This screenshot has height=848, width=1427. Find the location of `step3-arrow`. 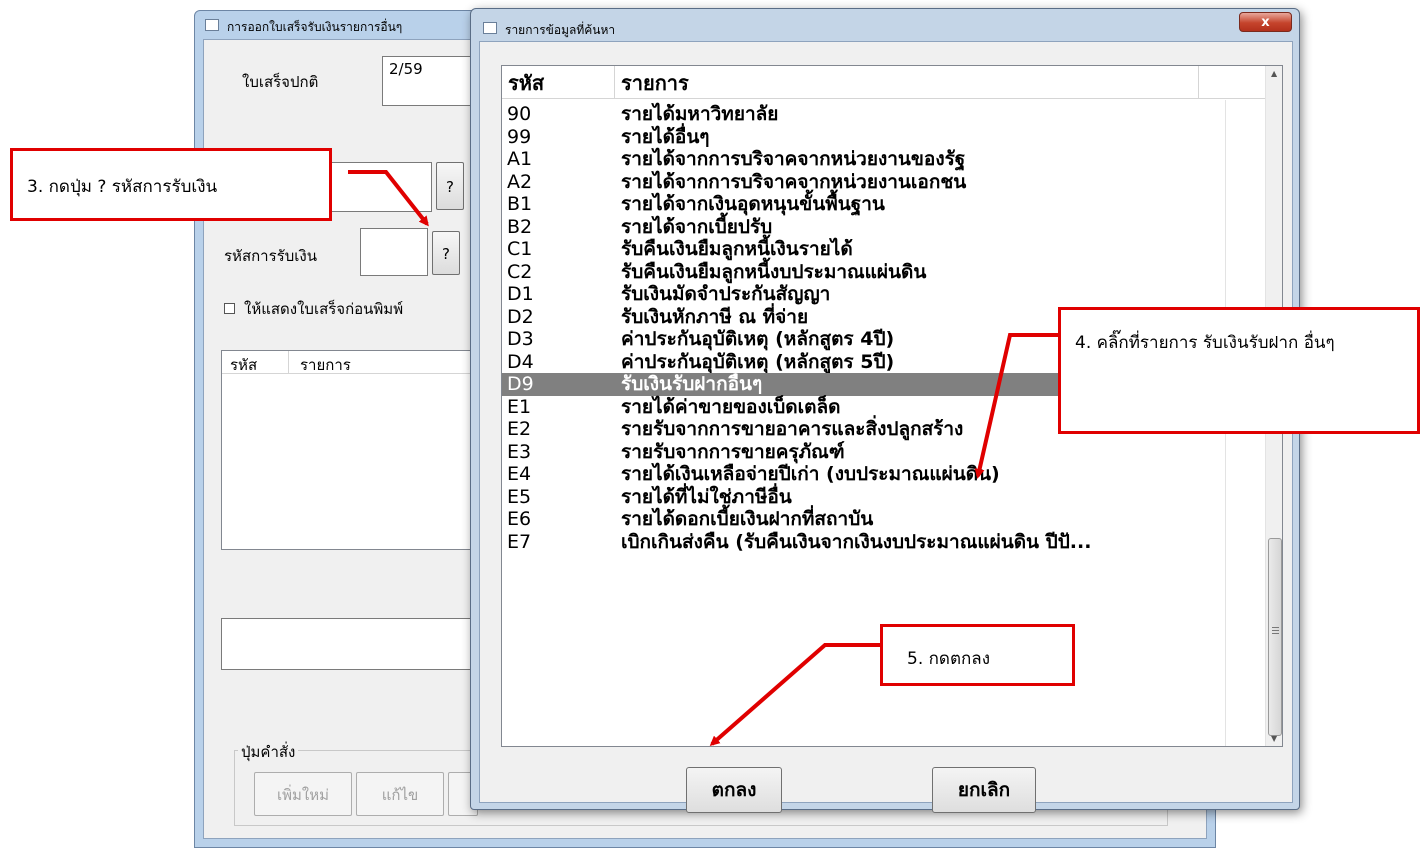

step3-arrow is located at coordinates (388, 198).